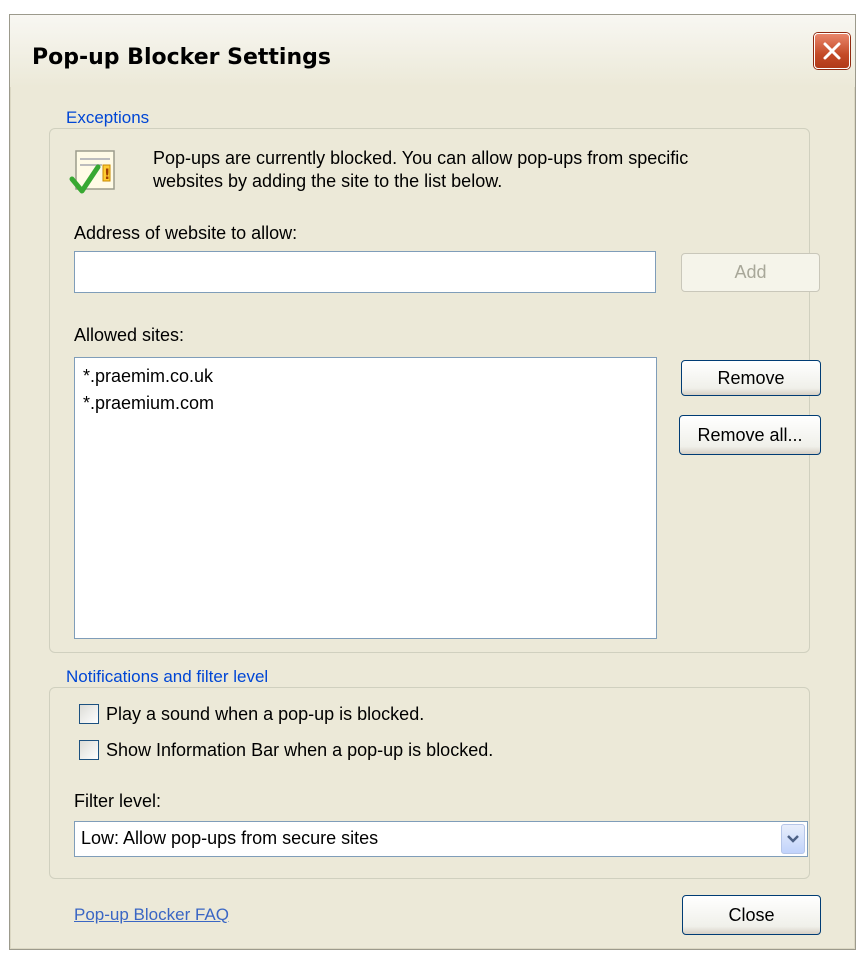 This screenshot has height=954, width=863. What do you see at coordinates (94, 171) in the screenshot?
I see `popup-allowed-icon: !` at bounding box center [94, 171].